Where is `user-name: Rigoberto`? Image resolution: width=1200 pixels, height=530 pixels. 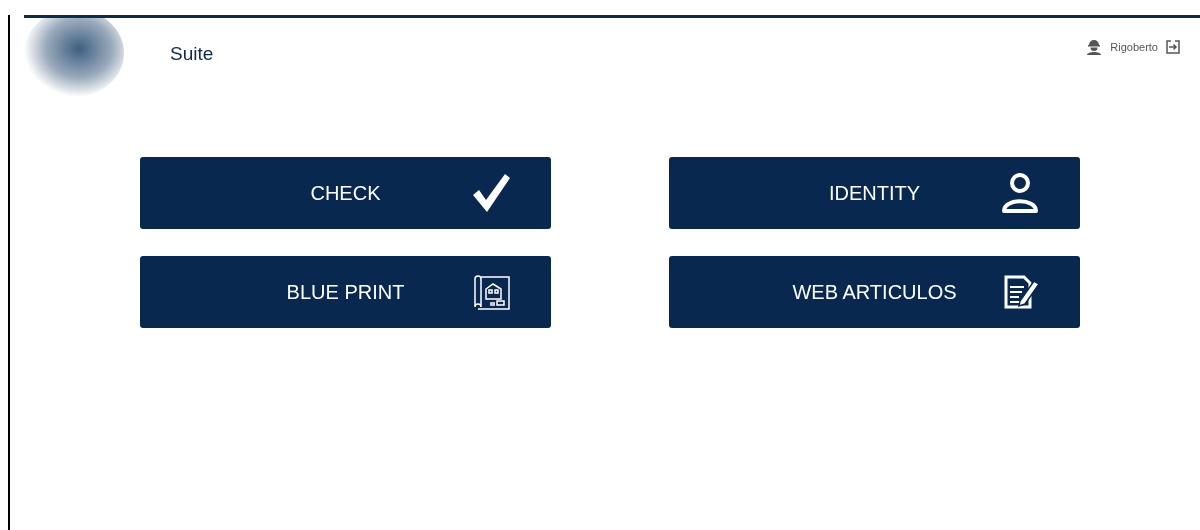 user-name: Rigoberto is located at coordinates (1134, 47).